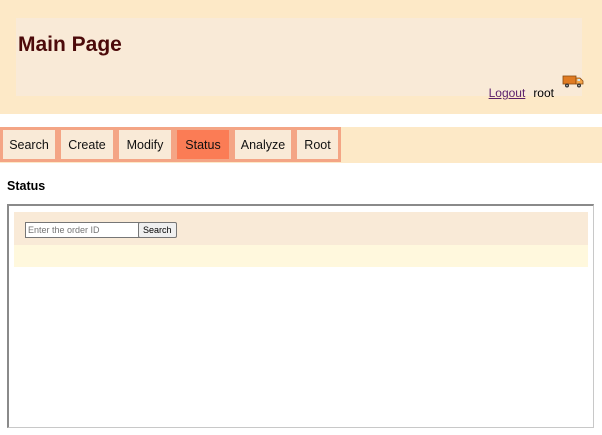 The image size is (602, 435). Describe the element at coordinates (573, 81) in the screenshot. I see `truck-icon` at that location.